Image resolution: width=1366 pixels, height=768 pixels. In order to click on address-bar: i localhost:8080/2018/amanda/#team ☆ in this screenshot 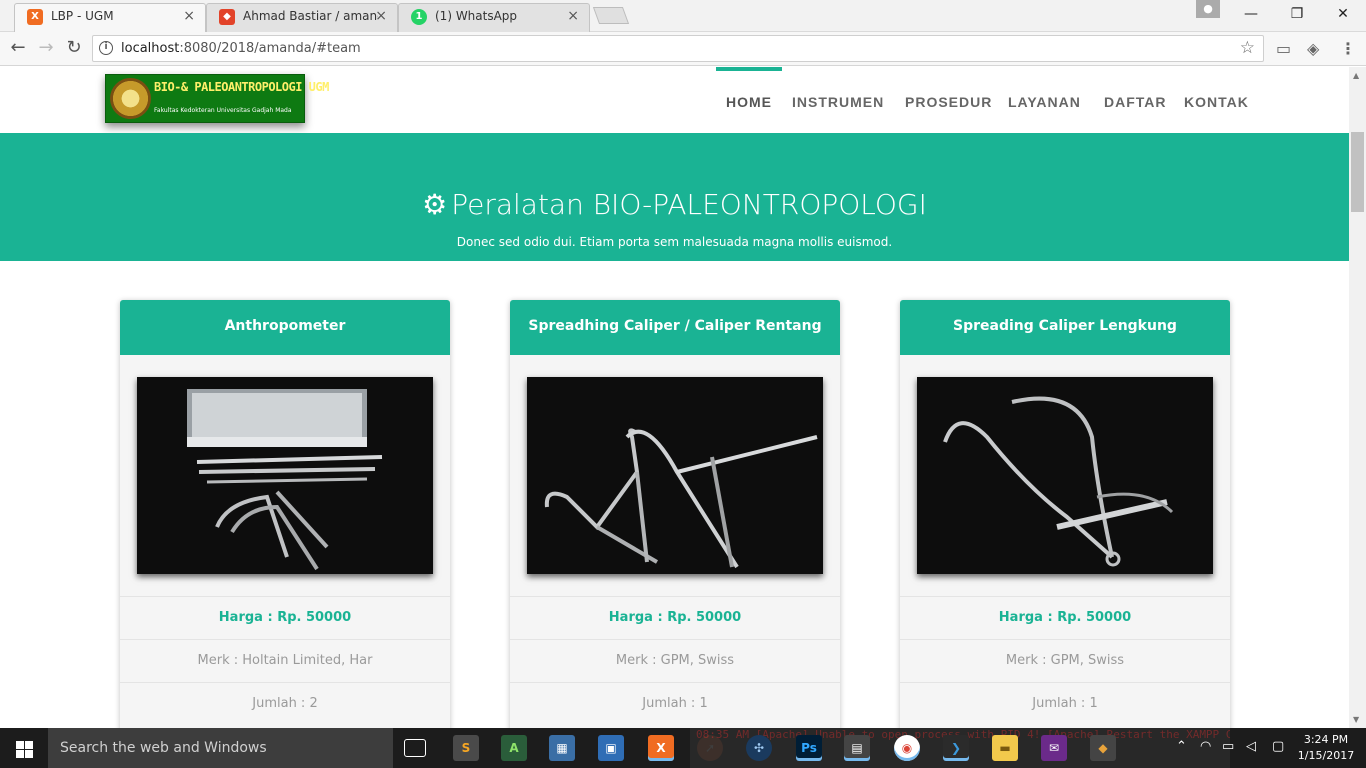, I will do `click(678, 48)`.